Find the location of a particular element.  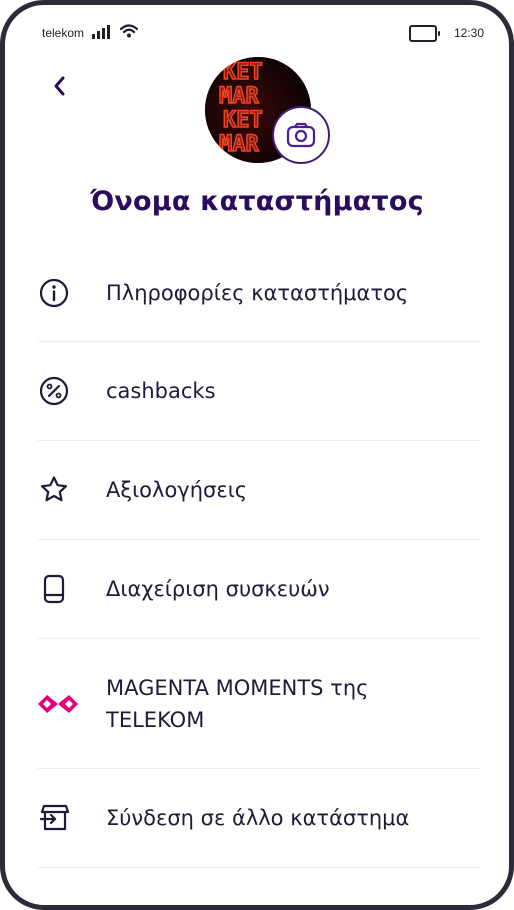

menu-item-label: Αξιολογήσεις is located at coordinates (177, 490).